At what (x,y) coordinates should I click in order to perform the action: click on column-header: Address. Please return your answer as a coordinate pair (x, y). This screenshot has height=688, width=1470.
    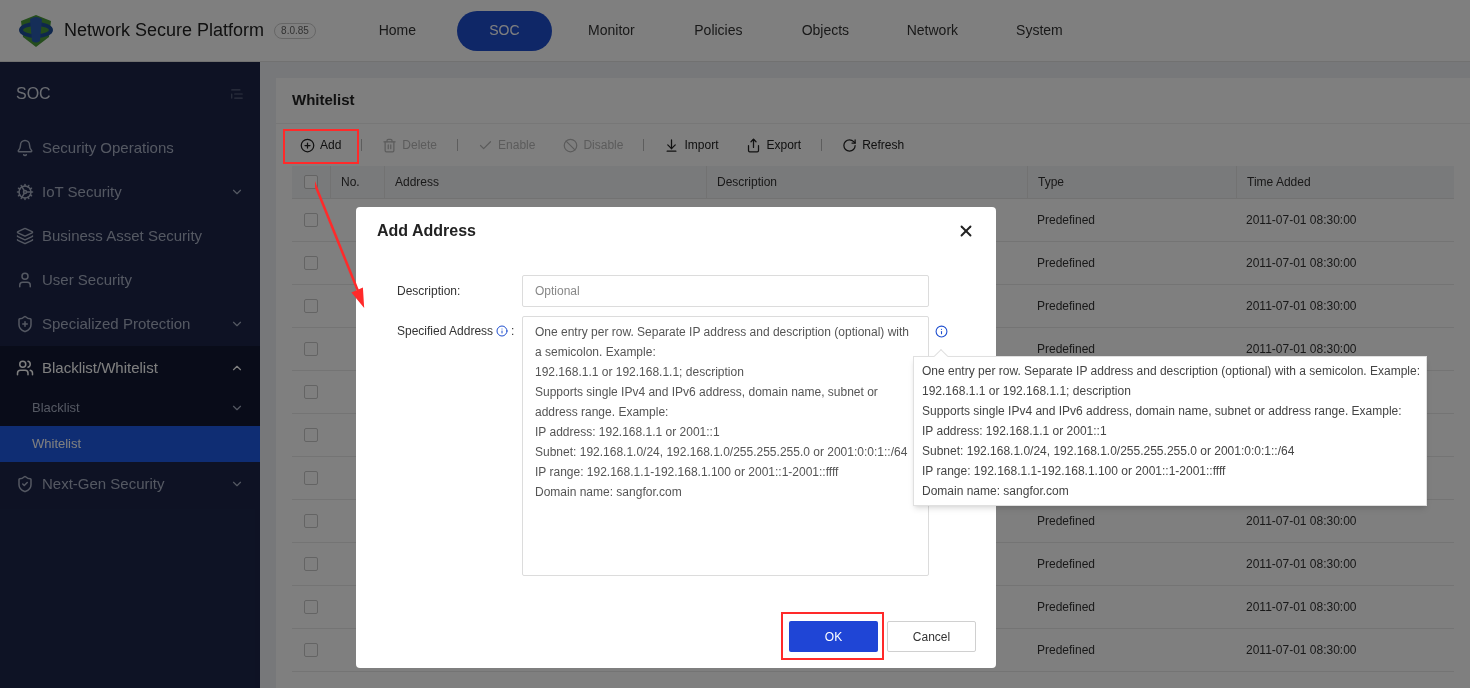
    Looking at the image, I should click on (545, 182).